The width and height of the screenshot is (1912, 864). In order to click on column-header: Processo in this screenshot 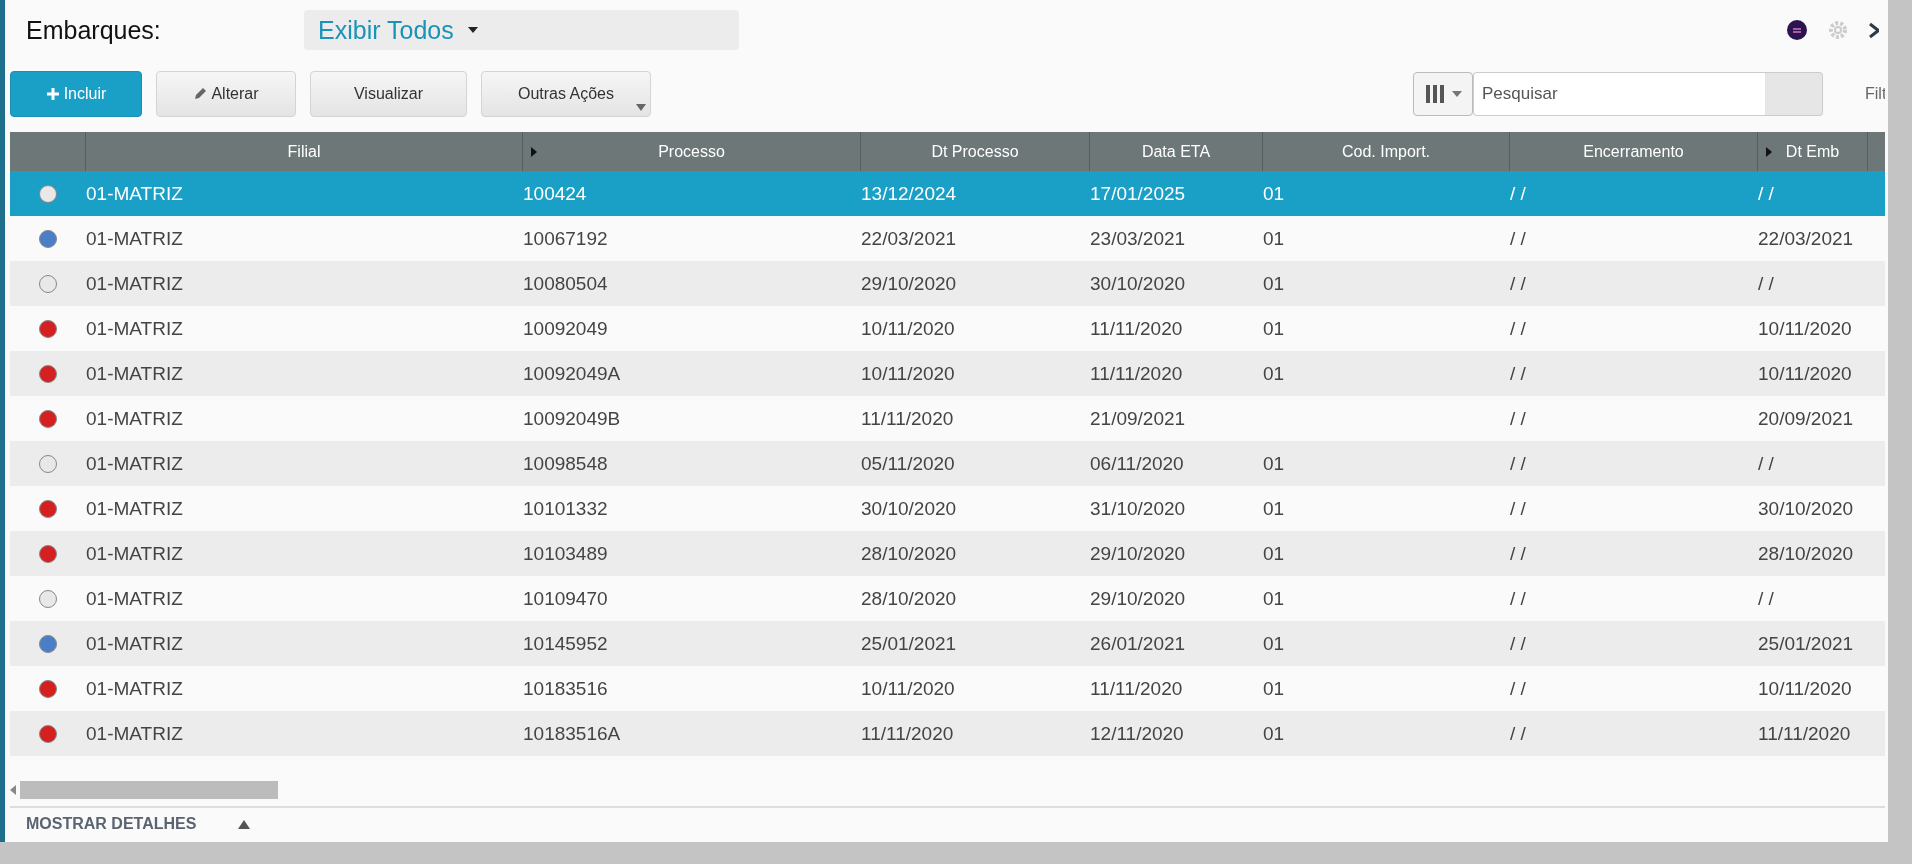, I will do `click(691, 151)`.